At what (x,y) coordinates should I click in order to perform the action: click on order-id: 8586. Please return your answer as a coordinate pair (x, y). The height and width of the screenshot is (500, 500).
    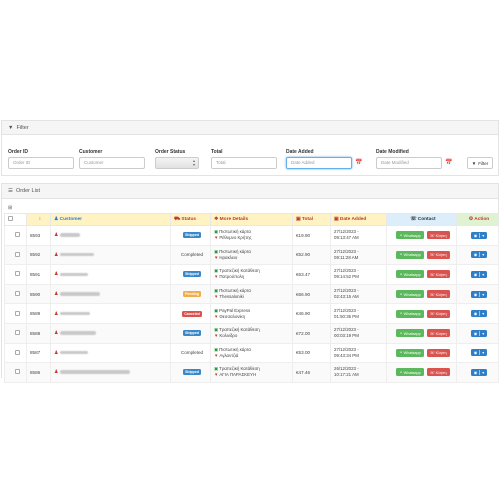
    Looking at the image, I should click on (38, 372).